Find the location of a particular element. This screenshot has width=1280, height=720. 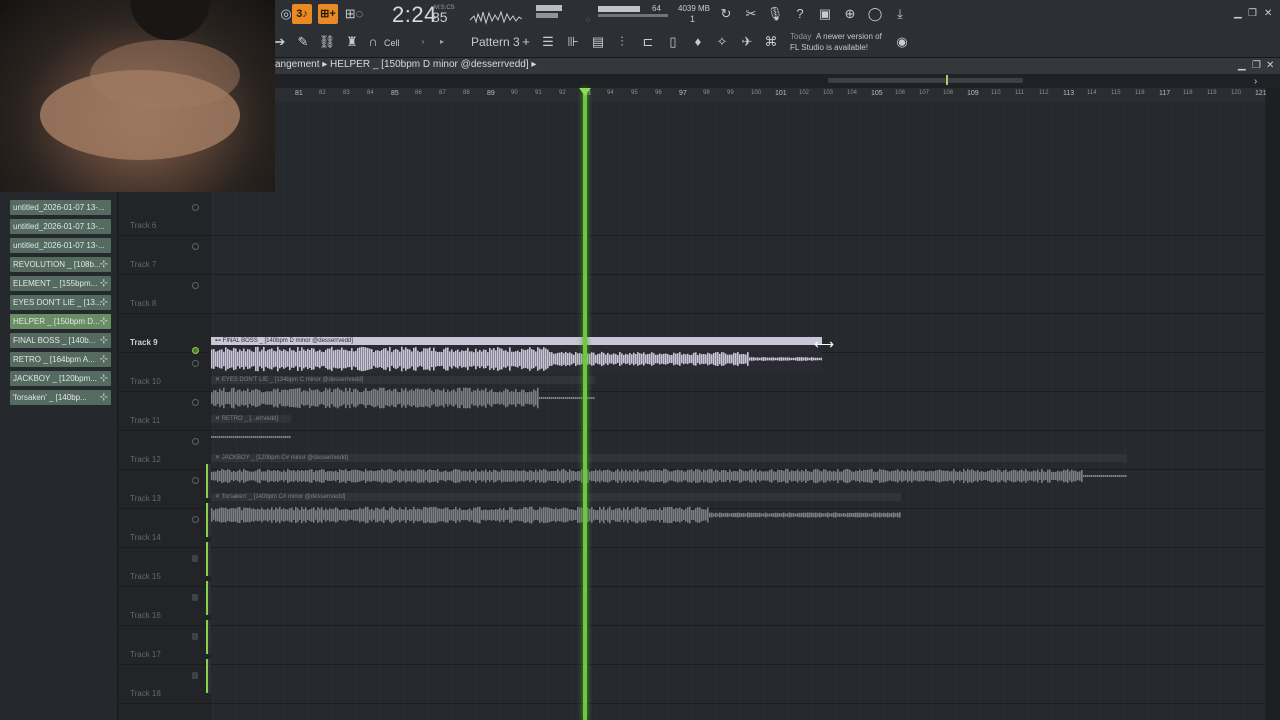

stamp-icon: ♜ is located at coordinates (352, 42).